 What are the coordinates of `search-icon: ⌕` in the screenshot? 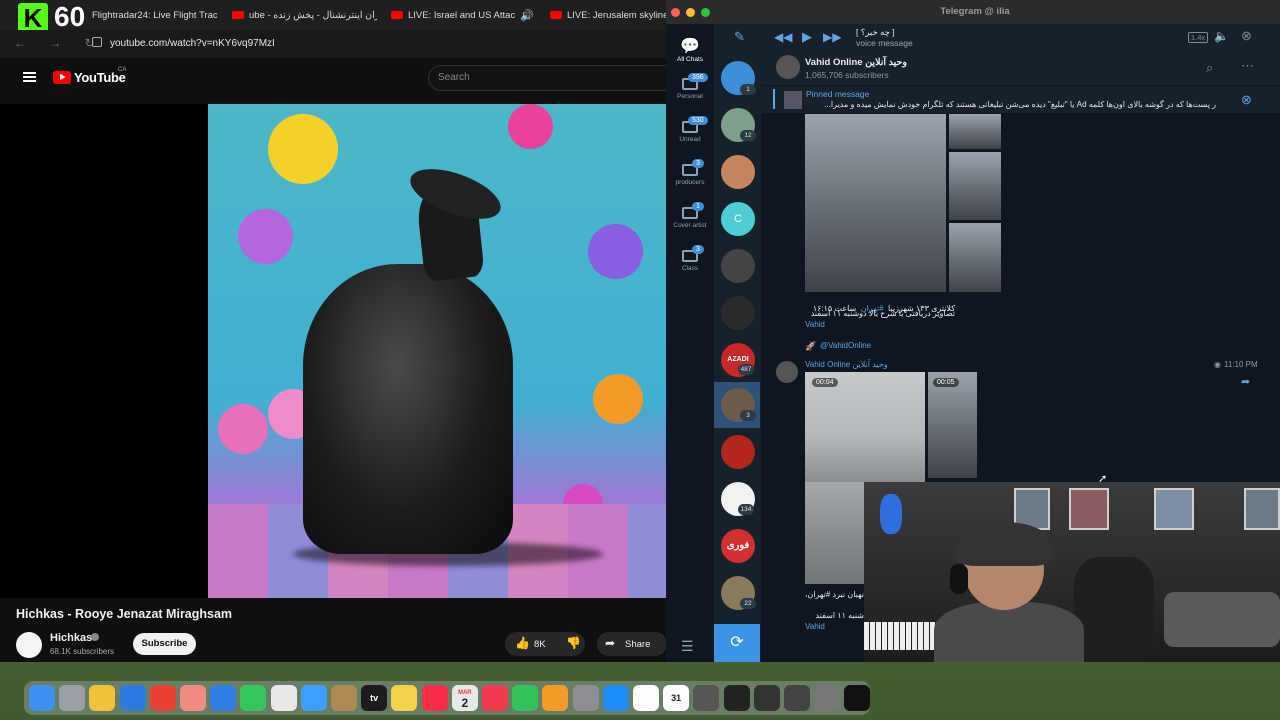 It's located at (1209, 68).